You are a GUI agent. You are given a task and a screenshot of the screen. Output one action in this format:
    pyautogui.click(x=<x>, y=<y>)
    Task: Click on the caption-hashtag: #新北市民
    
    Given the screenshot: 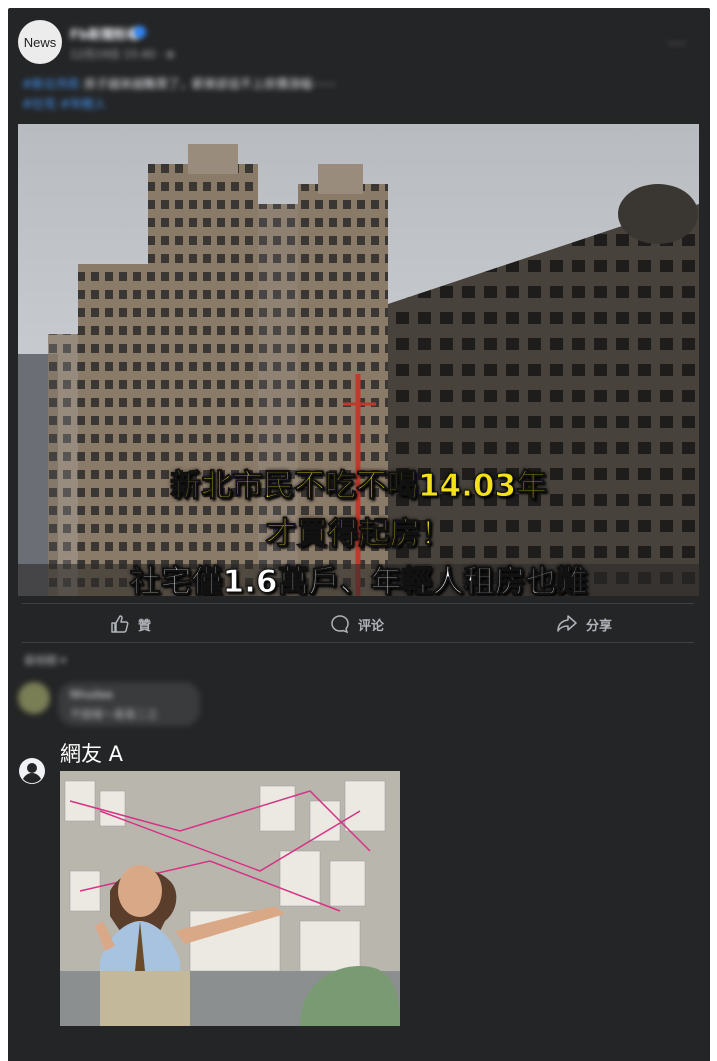 What is the action you would take?
    pyautogui.click(x=51, y=84)
    